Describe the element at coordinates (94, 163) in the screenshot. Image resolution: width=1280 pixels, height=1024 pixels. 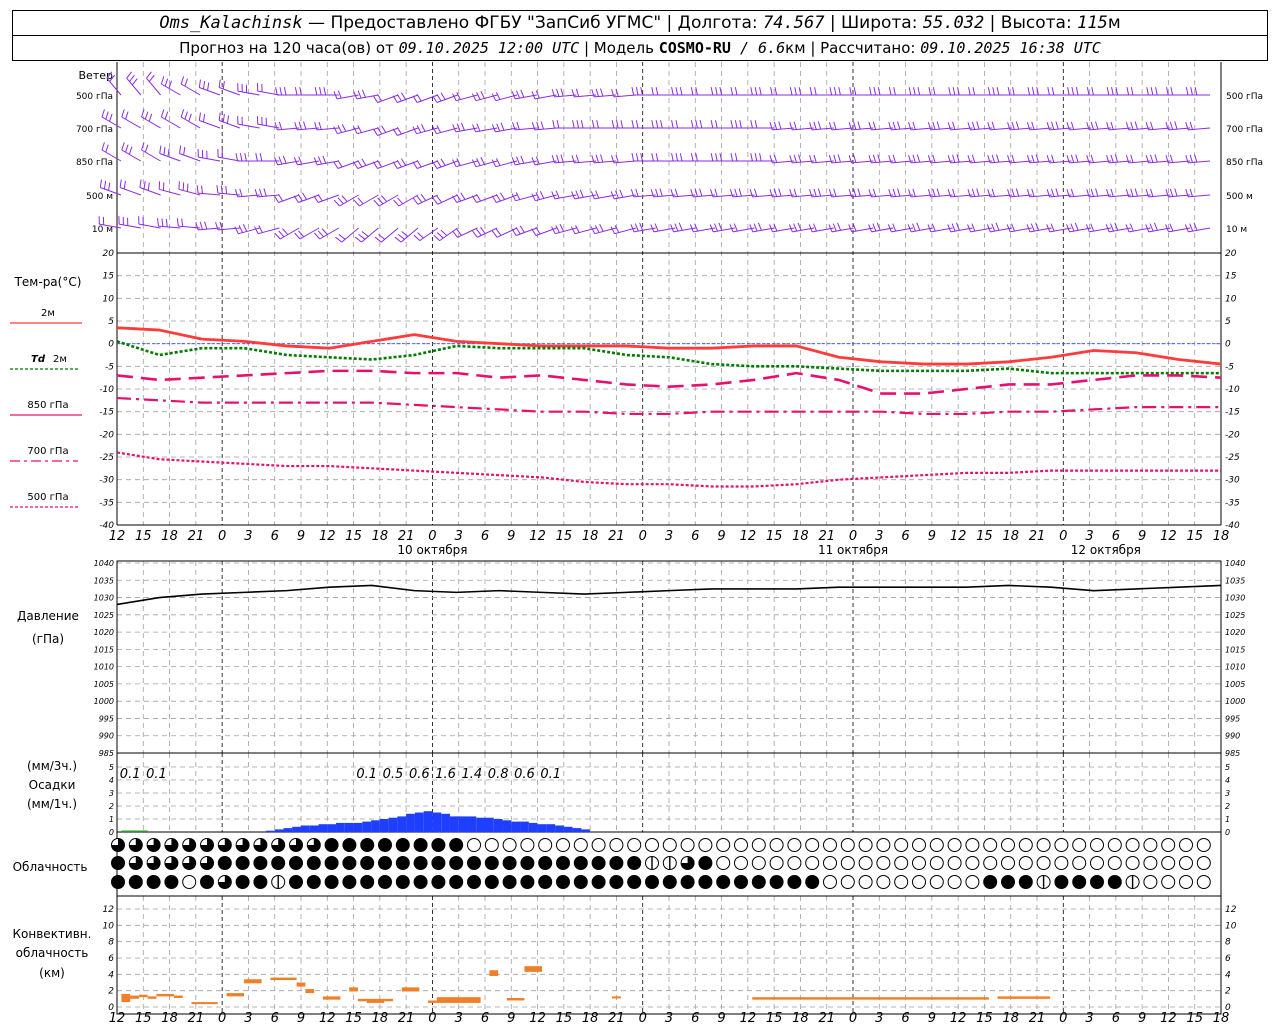
I see `wind-level-850hpa: 850 гПа` at that location.